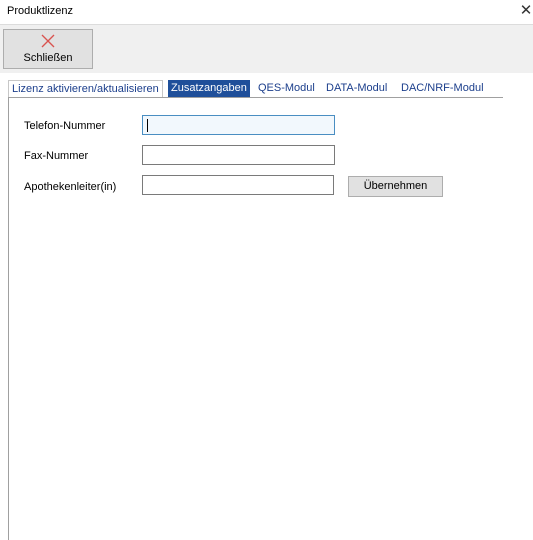 This screenshot has width=533, height=540. Describe the element at coordinates (70, 187) in the screenshot. I see `manager-label: Apothekenleiter(in)` at that location.